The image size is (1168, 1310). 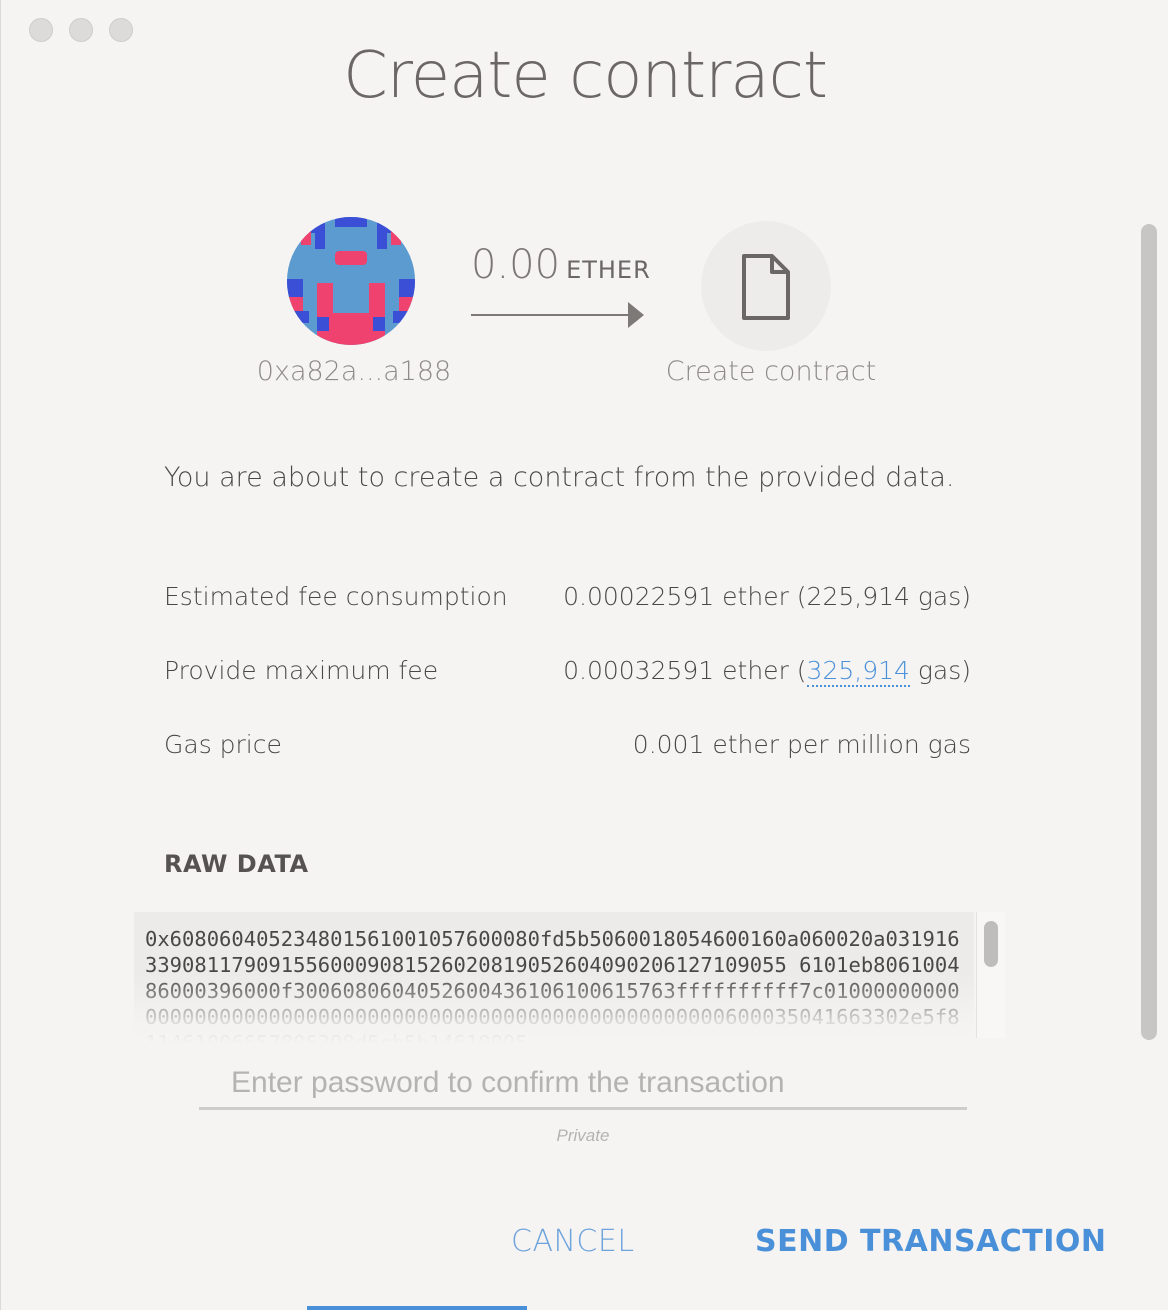 What do you see at coordinates (771, 371) in the screenshot?
I see `to-label: Create contract` at bounding box center [771, 371].